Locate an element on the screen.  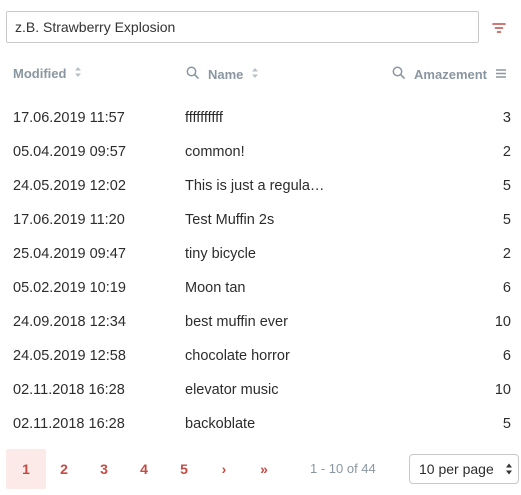
cell-modified: 24.05.2019 12:58 is located at coordinates (69, 356).